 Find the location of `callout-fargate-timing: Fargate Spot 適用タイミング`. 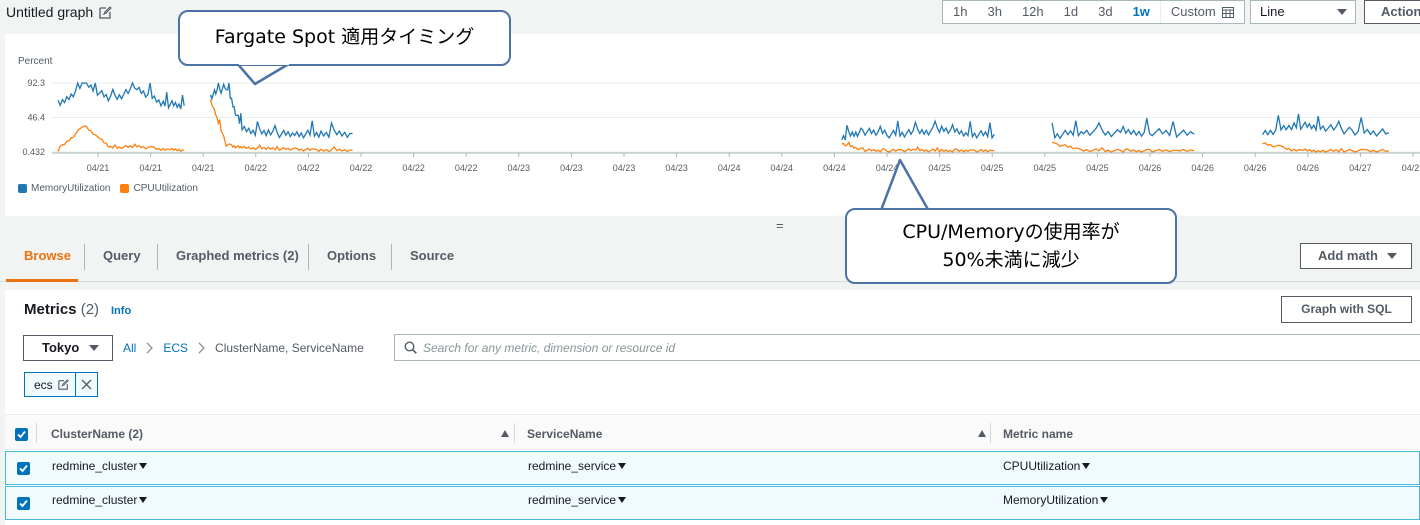

callout-fargate-timing: Fargate Spot 適用タイミング is located at coordinates (344, 38).